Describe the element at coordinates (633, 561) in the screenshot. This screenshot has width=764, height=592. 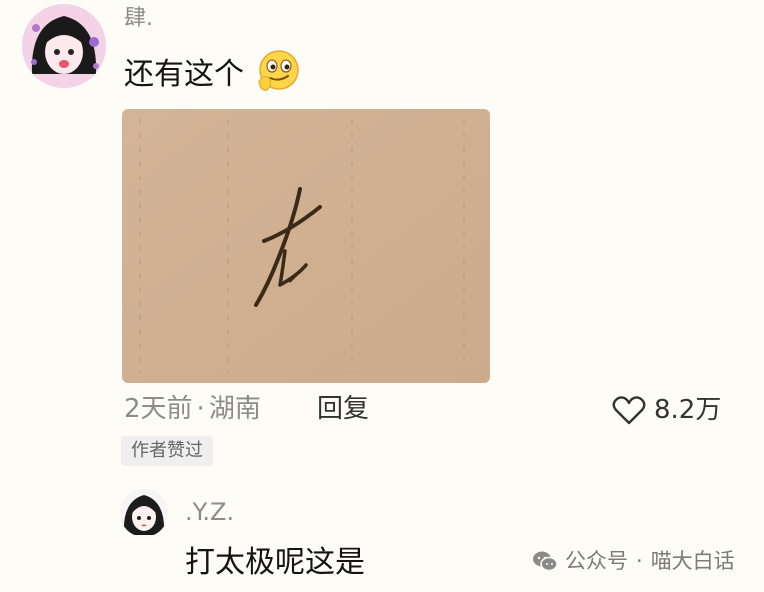
I see `wechat-watermark: 公众号 · 喵大白话` at that location.